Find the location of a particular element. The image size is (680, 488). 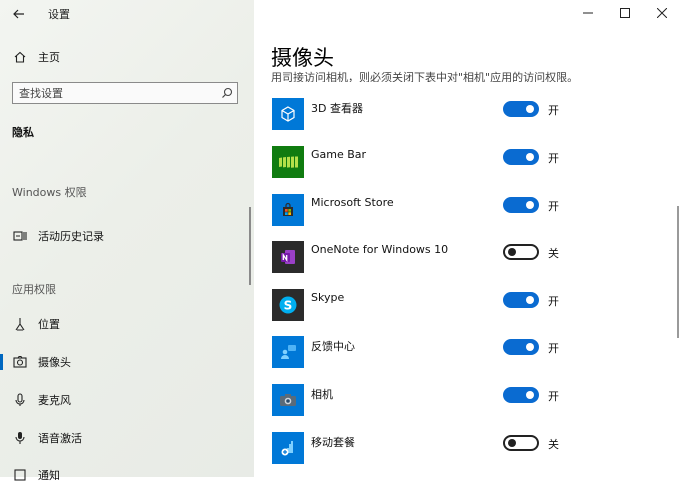

svg-text: S is located at coordinates (288, 306).